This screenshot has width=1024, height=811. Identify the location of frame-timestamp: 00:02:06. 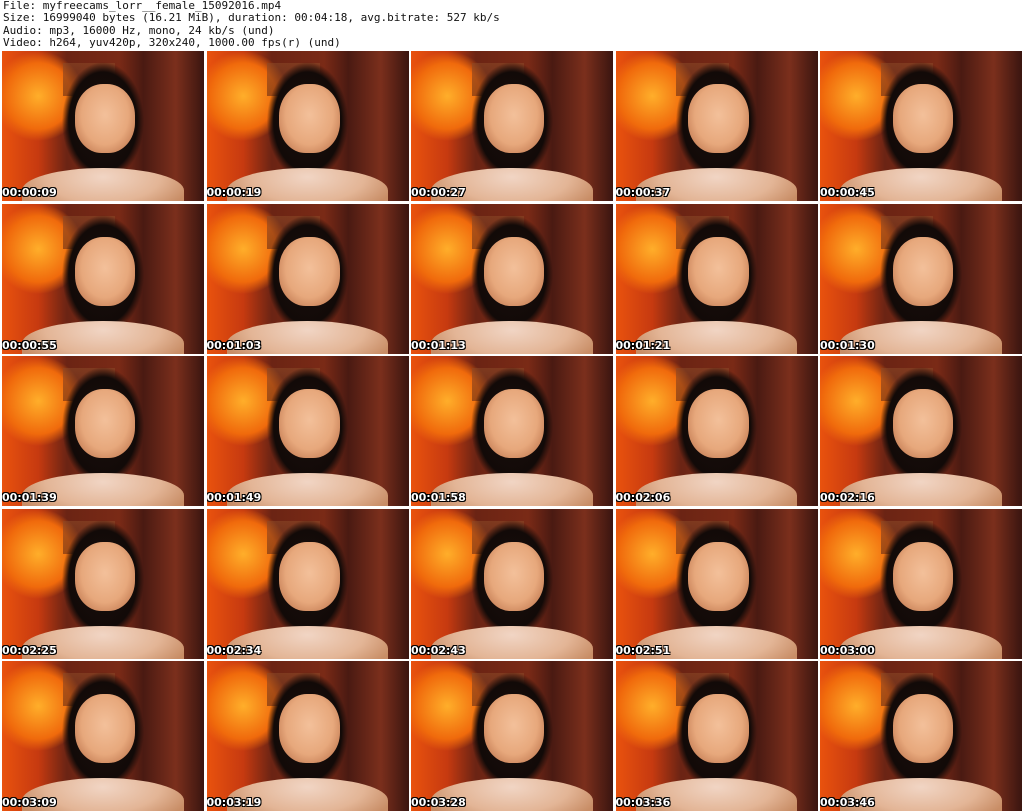
(643, 497).